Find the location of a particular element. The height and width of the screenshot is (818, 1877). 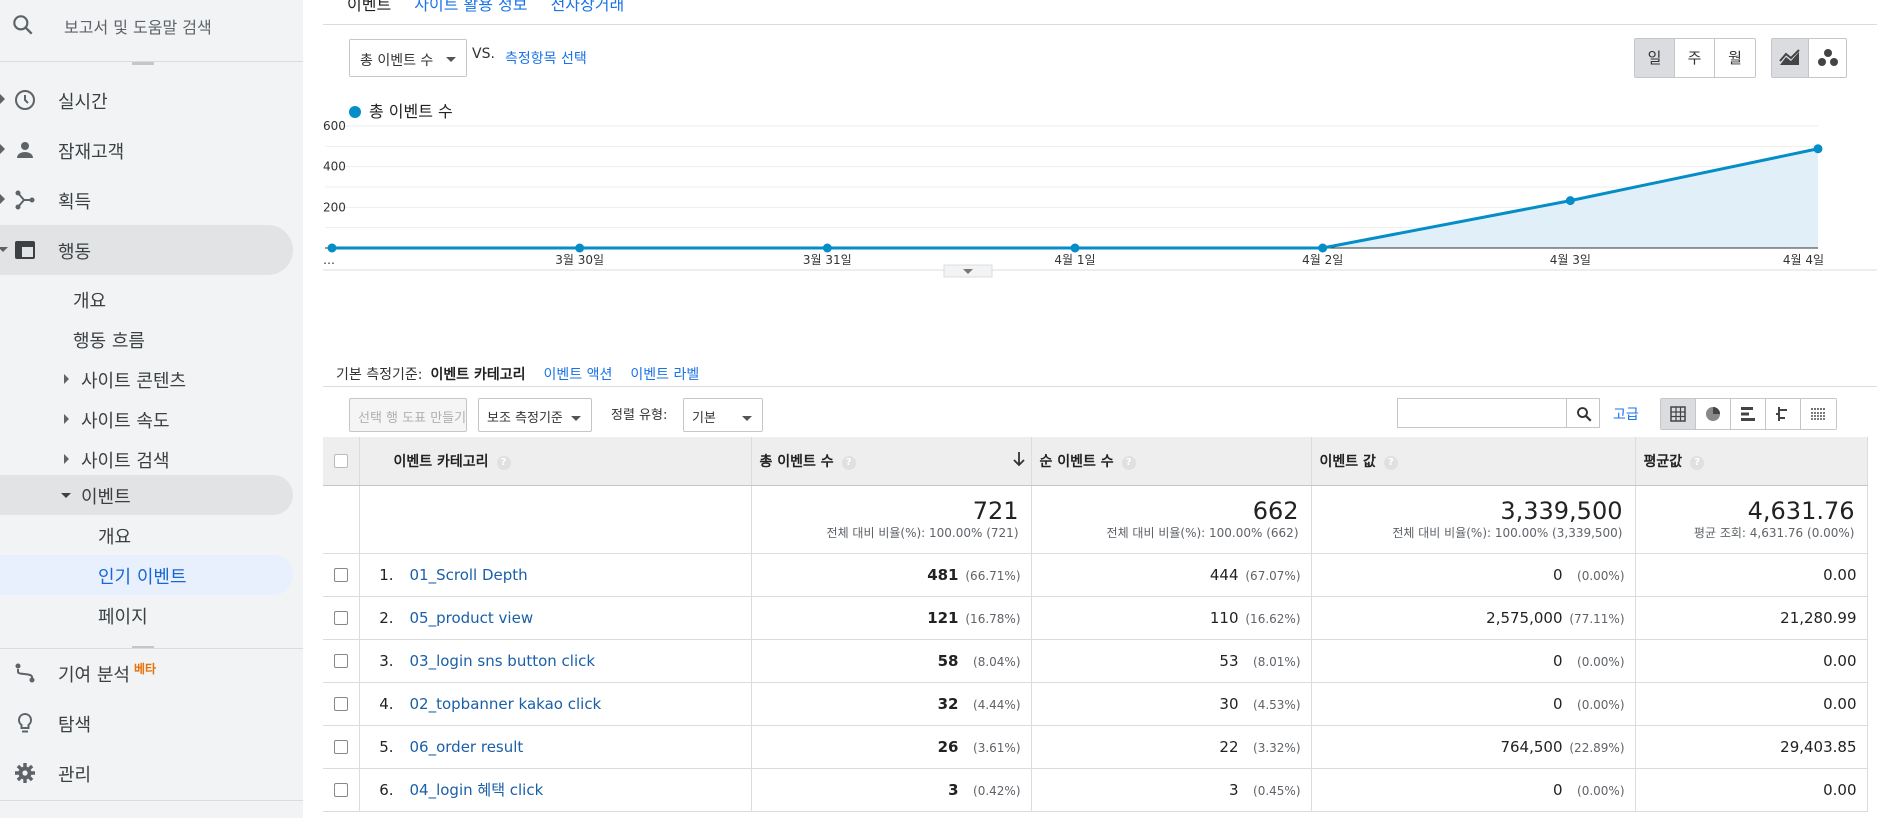

dimension-event-label: 이벤트 라벨 is located at coordinates (664, 375).